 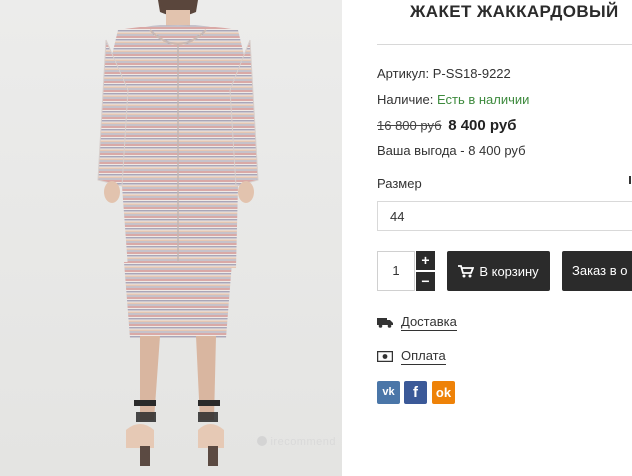 What do you see at coordinates (385, 323) in the screenshot?
I see `truck-icon` at bounding box center [385, 323].